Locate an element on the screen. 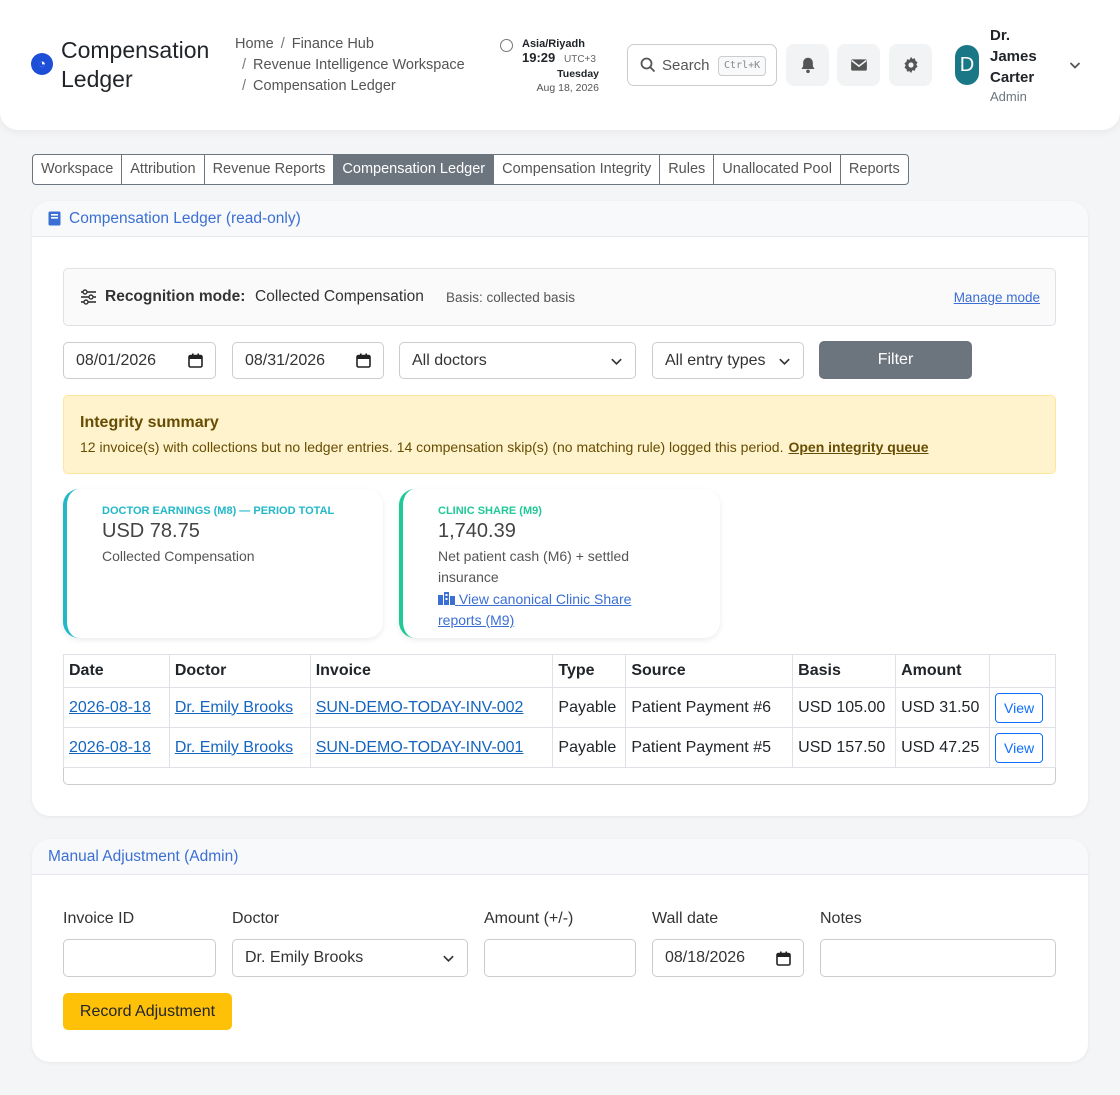 This screenshot has height=1095, width=1120. date-to-value: 08/31/2026 is located at coordinates (285, 360).